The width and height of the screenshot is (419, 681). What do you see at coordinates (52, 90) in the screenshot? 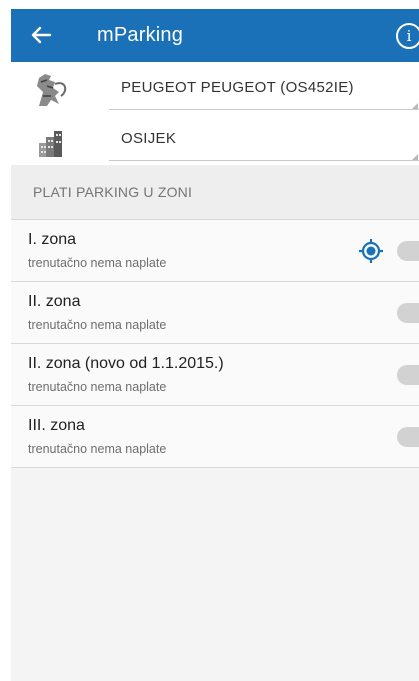
I see `peugeot-lion-logo-icon` at bounding box center [52, 90].